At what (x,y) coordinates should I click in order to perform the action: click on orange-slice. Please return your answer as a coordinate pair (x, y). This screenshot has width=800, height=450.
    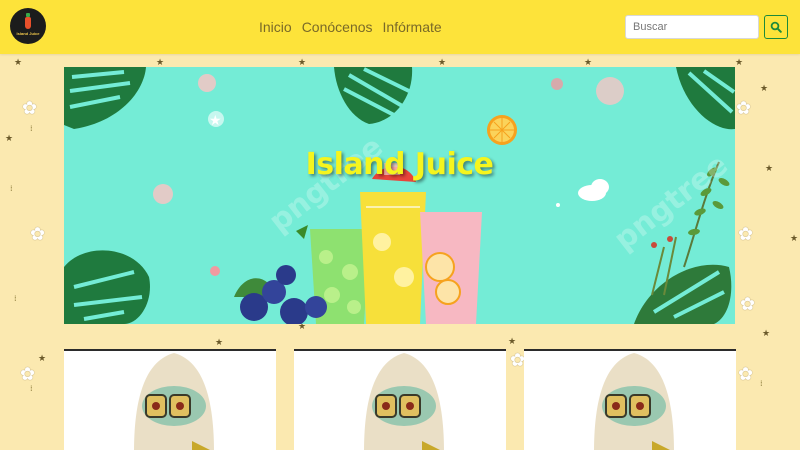
    Looking at the image, I should click on (502, 130).